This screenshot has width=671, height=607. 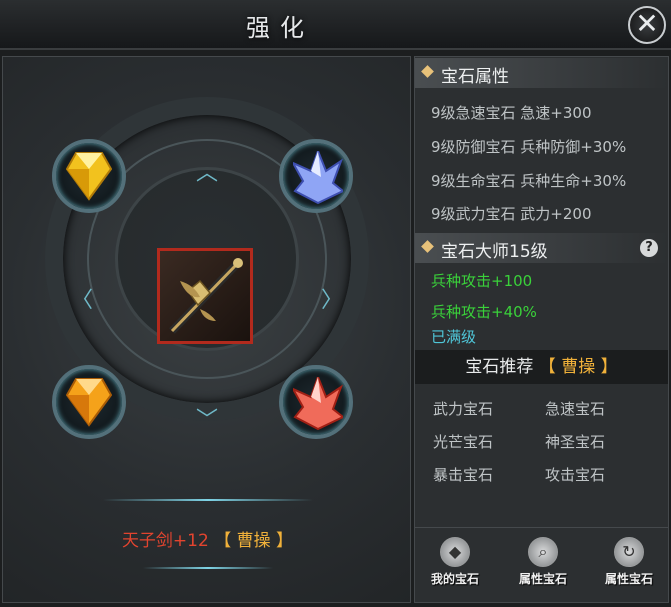 What do you see at coordinates (578, 367) in the screenshot?
I see `recommend-hero: 【 曹操 】` at bounding box center [578, 367].